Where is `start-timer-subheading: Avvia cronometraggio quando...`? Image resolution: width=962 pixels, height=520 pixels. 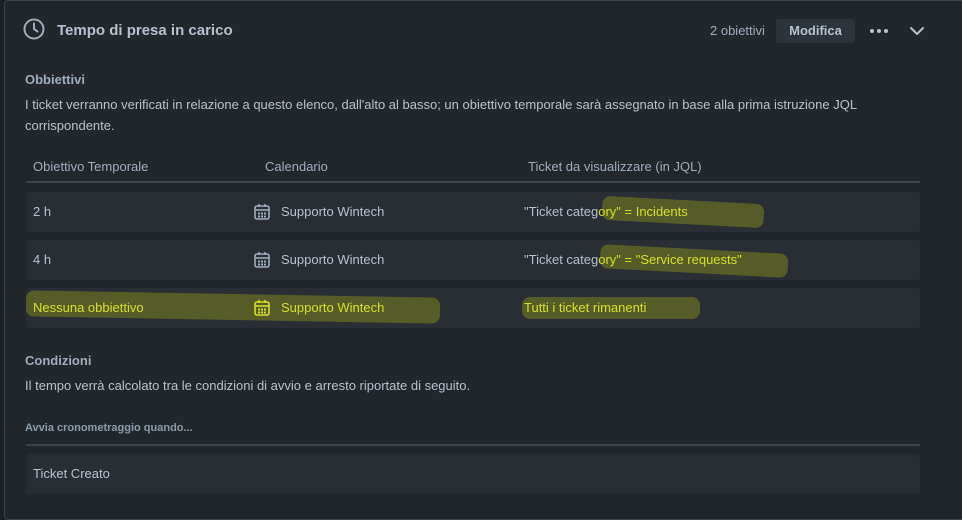
start-timer-subheading: Avvia cronometraggio quando... is located at coordinates (109, 428).